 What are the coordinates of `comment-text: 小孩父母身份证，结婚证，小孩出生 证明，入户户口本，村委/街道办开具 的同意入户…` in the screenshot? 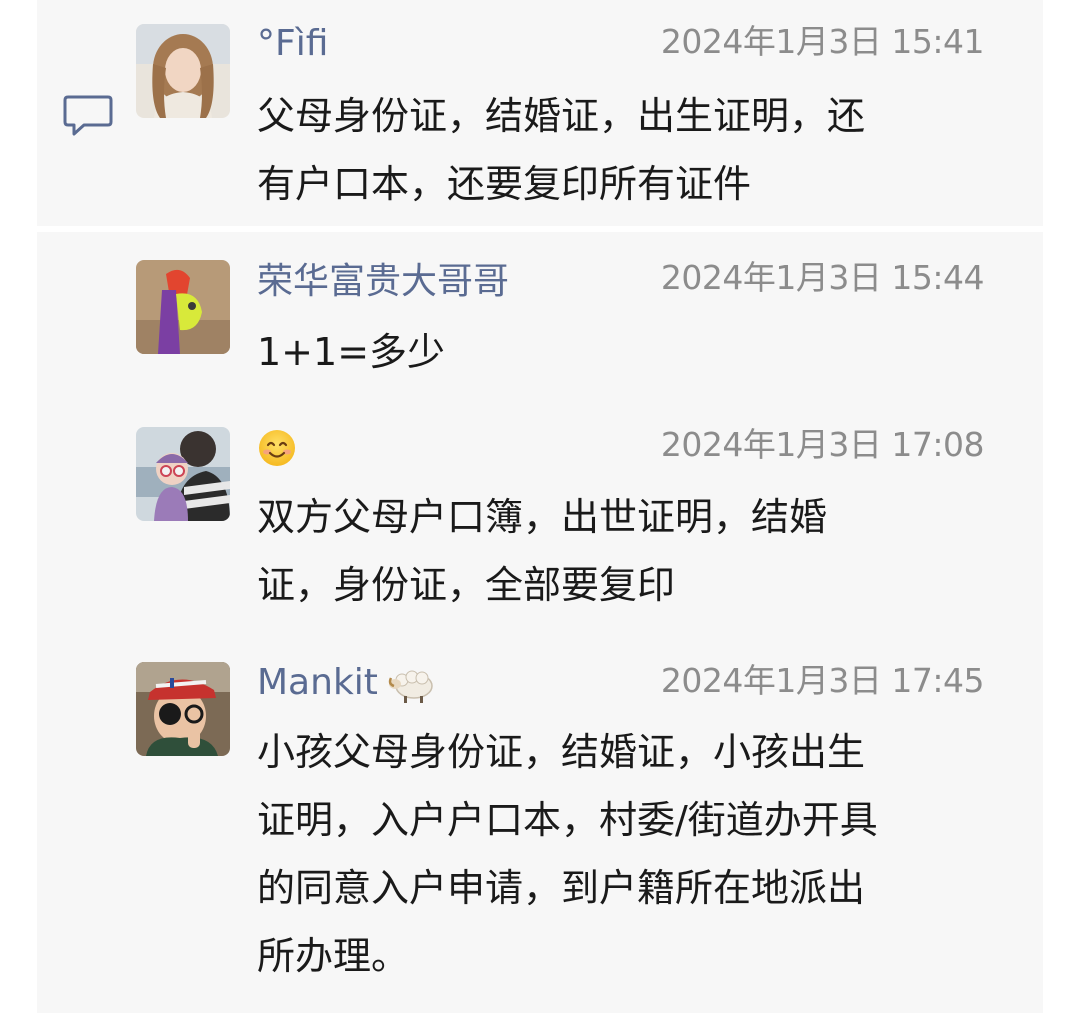 It's located at (567, 854).